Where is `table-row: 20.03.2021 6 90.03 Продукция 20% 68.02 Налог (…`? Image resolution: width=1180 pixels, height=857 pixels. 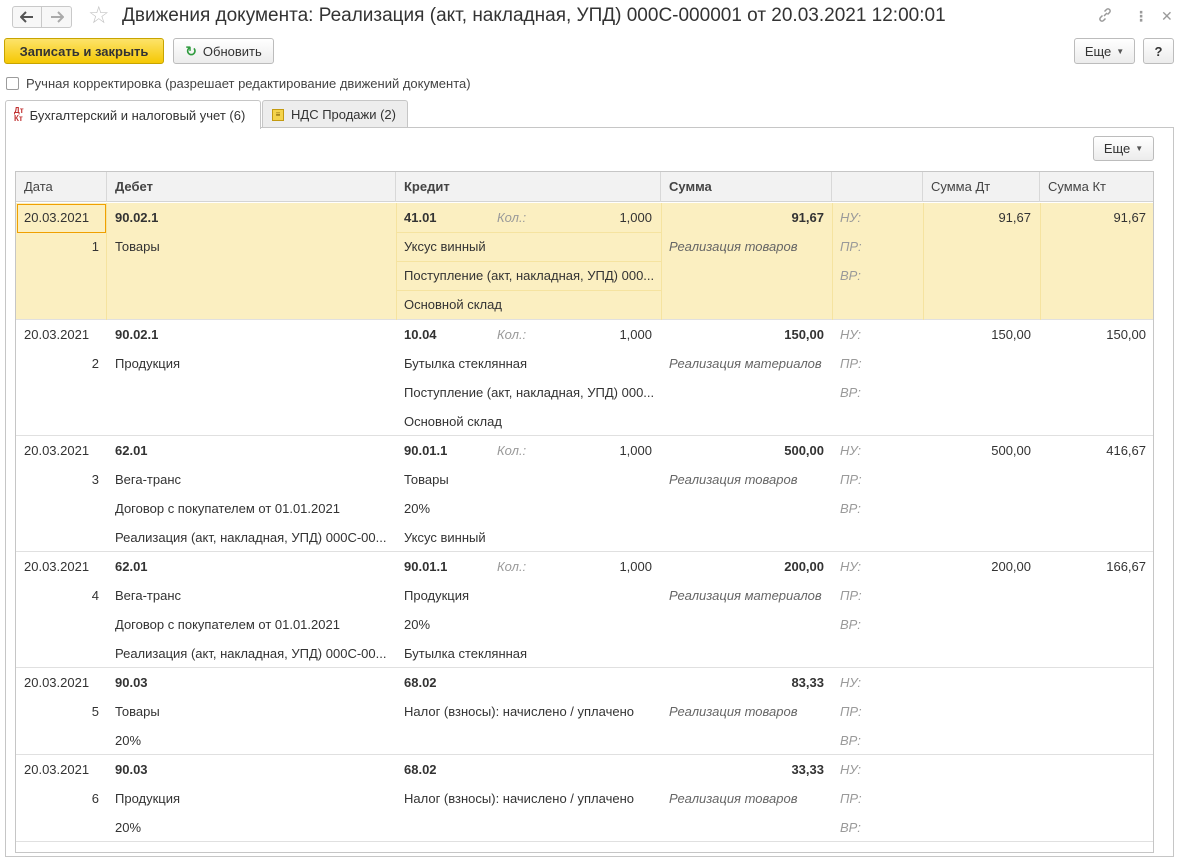 table-row: 20.03.2021 6 90.03 Продукция 20% 68.02 Налог (… is located at coordinates (584, 798).